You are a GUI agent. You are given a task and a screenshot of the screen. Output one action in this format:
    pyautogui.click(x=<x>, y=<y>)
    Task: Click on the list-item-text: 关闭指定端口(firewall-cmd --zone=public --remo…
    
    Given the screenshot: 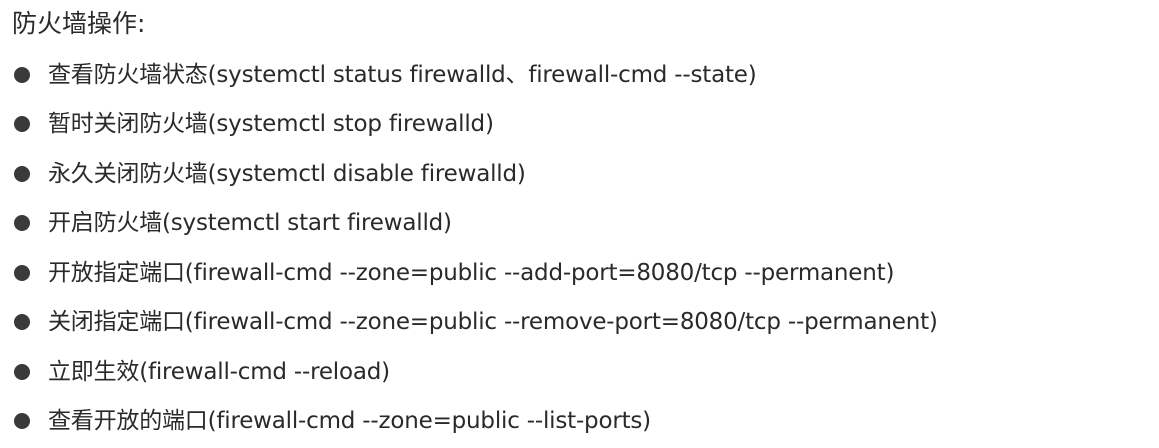 What is the action you would take?
    pyautogui.click(x=493, y=322)
    